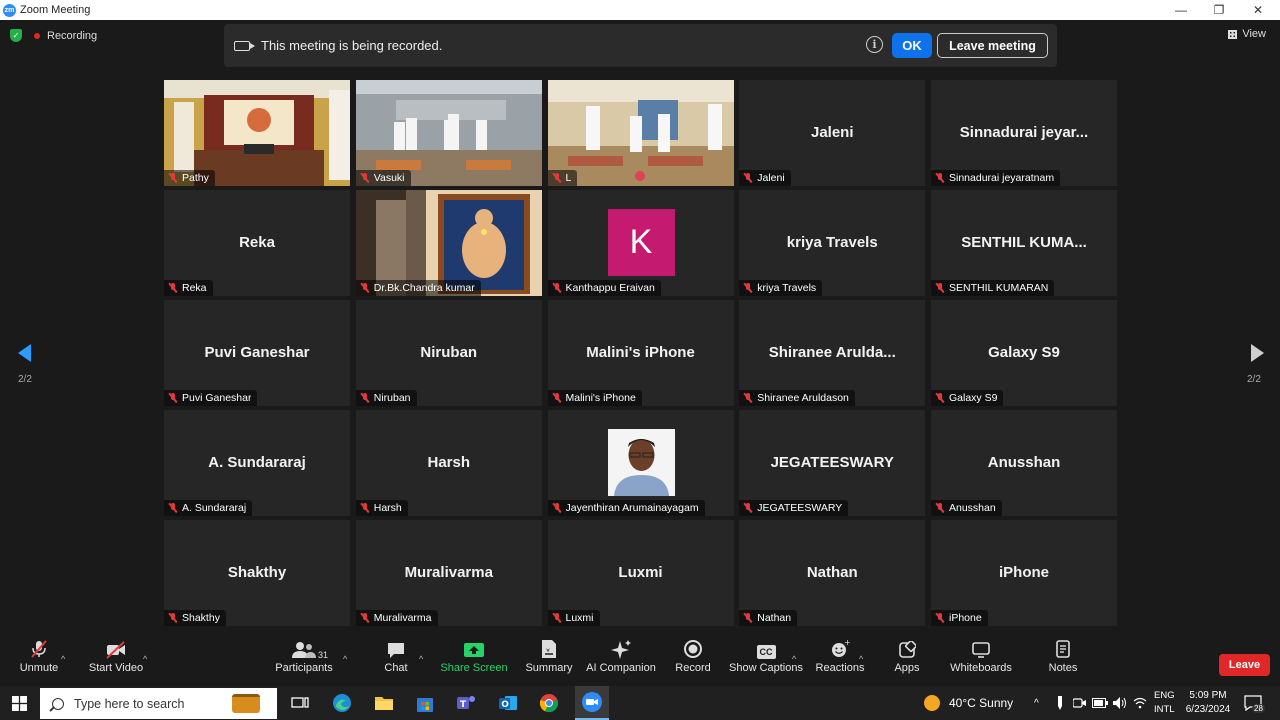 The image size is (1280, 720). Describe the element at coordinates (9, 10) in the screenshot. I see `zoom-logo-icon: zm` at that location.